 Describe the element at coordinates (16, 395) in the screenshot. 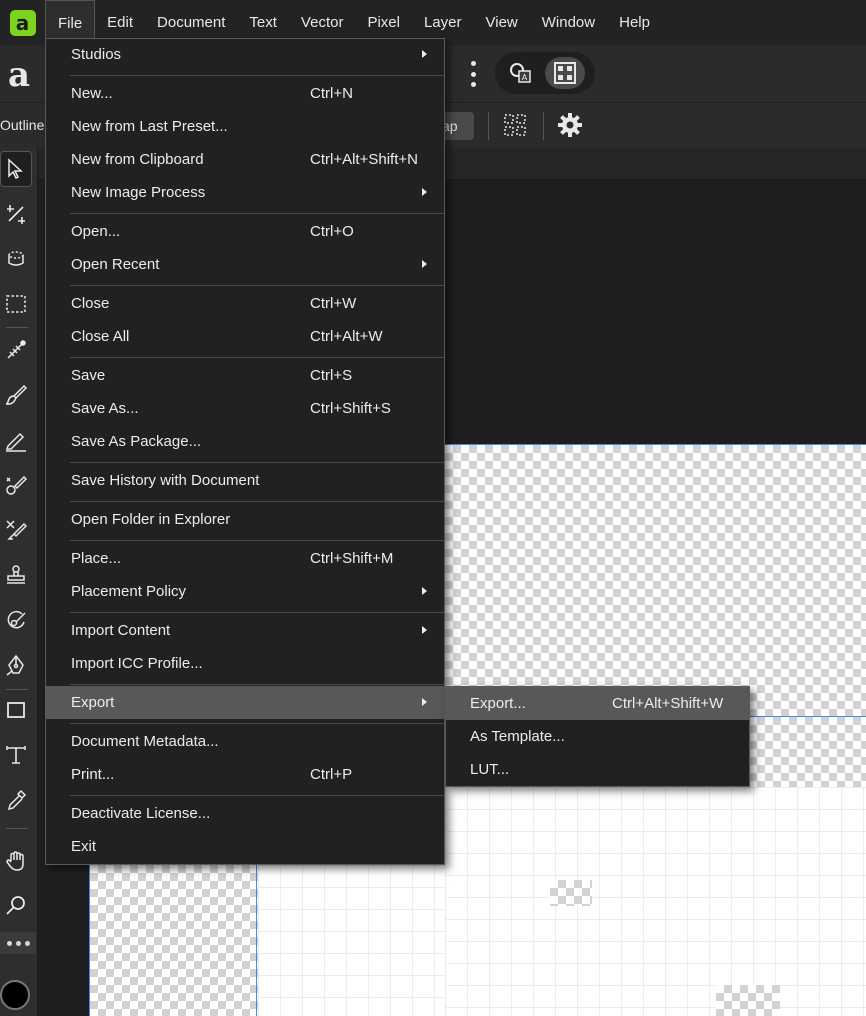

I see `paint-brush-icon` at that location.